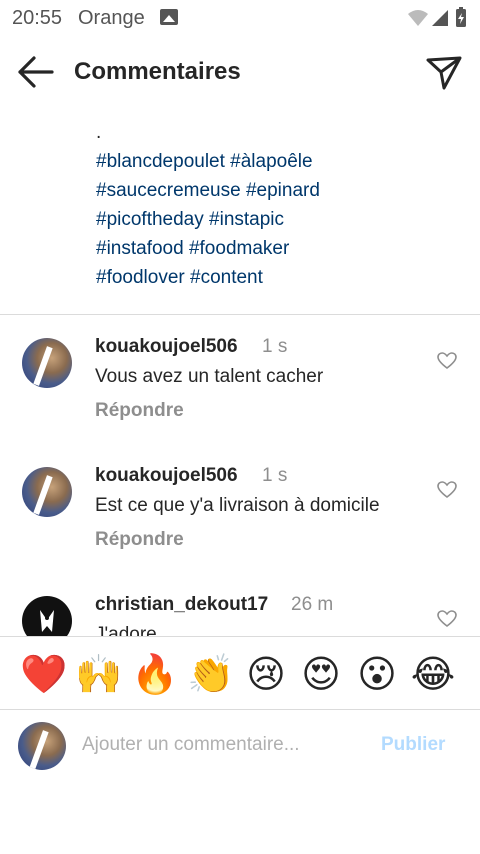 The width and height of the screenshot is (480, 854). Describe the element at coordinates (208, 219) in the screenshot. I see `hashtag-line: #picoftheday #instapic` at that location.